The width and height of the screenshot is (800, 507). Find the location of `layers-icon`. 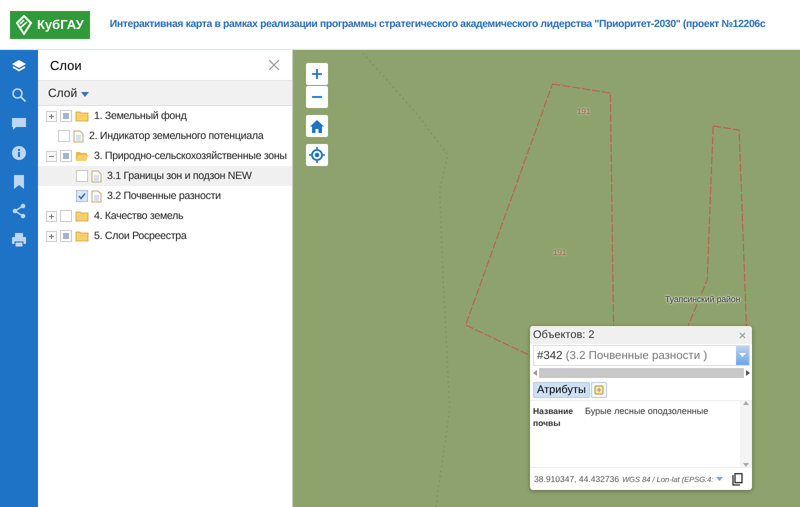

layers-icon is located at coordinates (19, 66).